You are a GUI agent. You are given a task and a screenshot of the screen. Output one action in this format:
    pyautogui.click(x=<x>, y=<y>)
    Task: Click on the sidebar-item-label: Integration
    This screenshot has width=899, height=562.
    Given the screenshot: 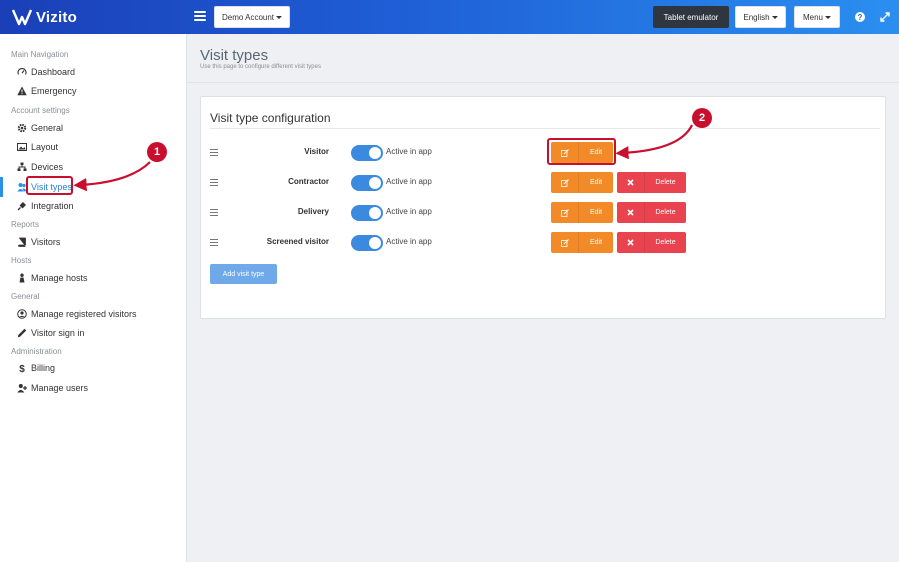 What is the action you would take?
    pyautogui.click(x=52, y=206)
    